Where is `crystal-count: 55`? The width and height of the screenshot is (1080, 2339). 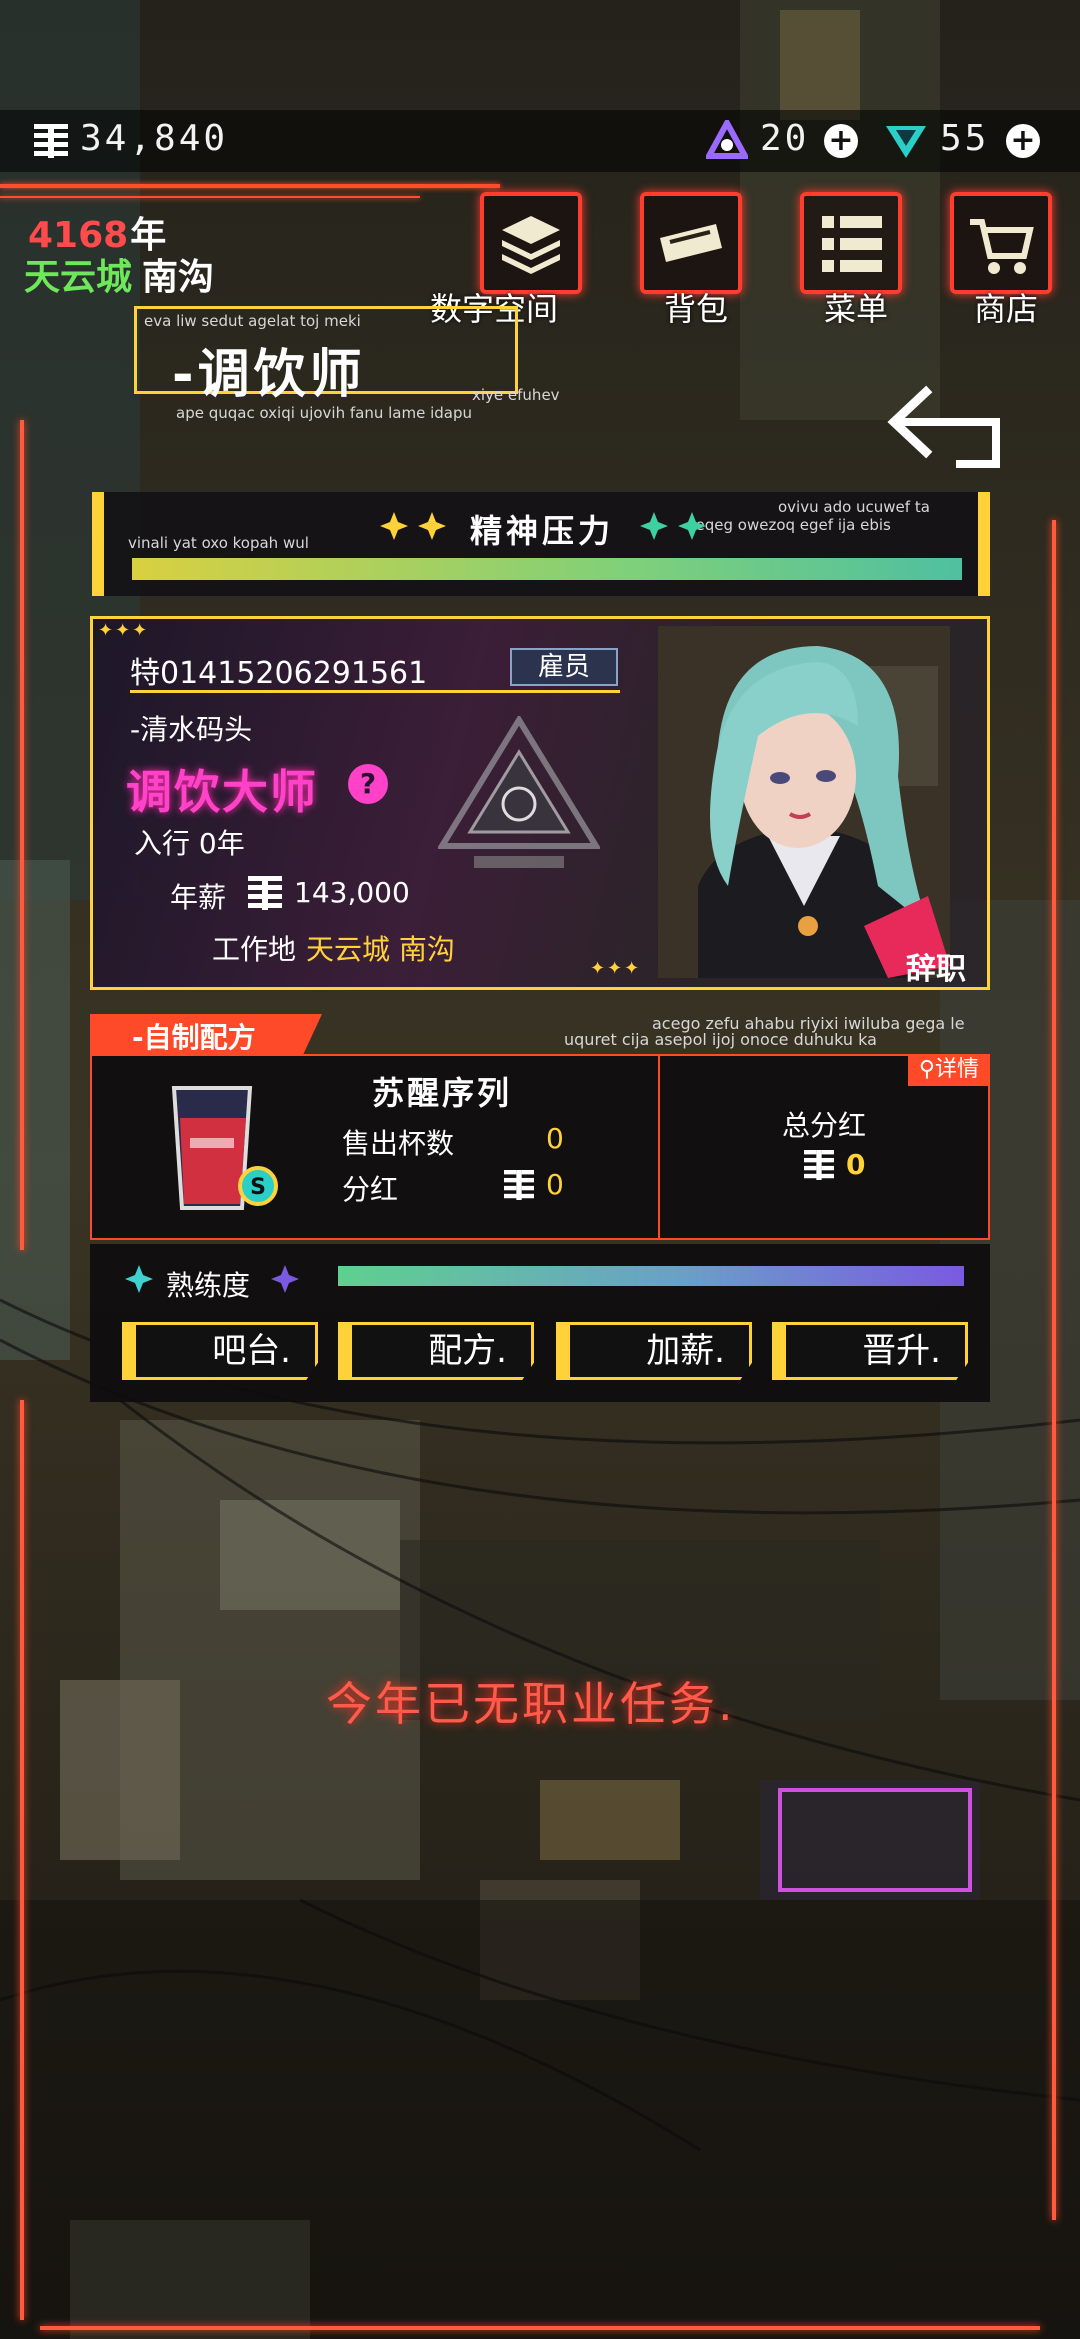
crystal-count: 55 is located at coordinates (965, 138).